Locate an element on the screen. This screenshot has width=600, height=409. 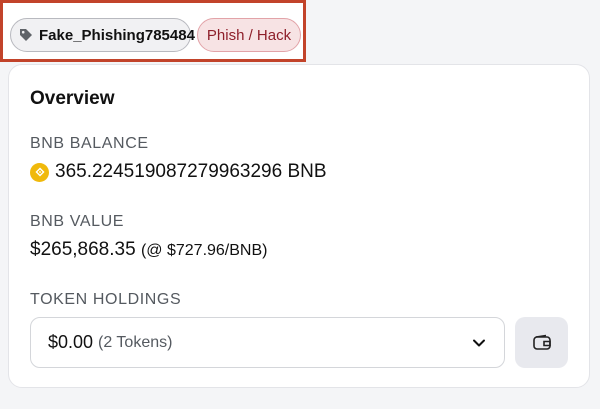
token-holdings-label: TOKEN HOLDINGS is located at coordinates (106, 299).